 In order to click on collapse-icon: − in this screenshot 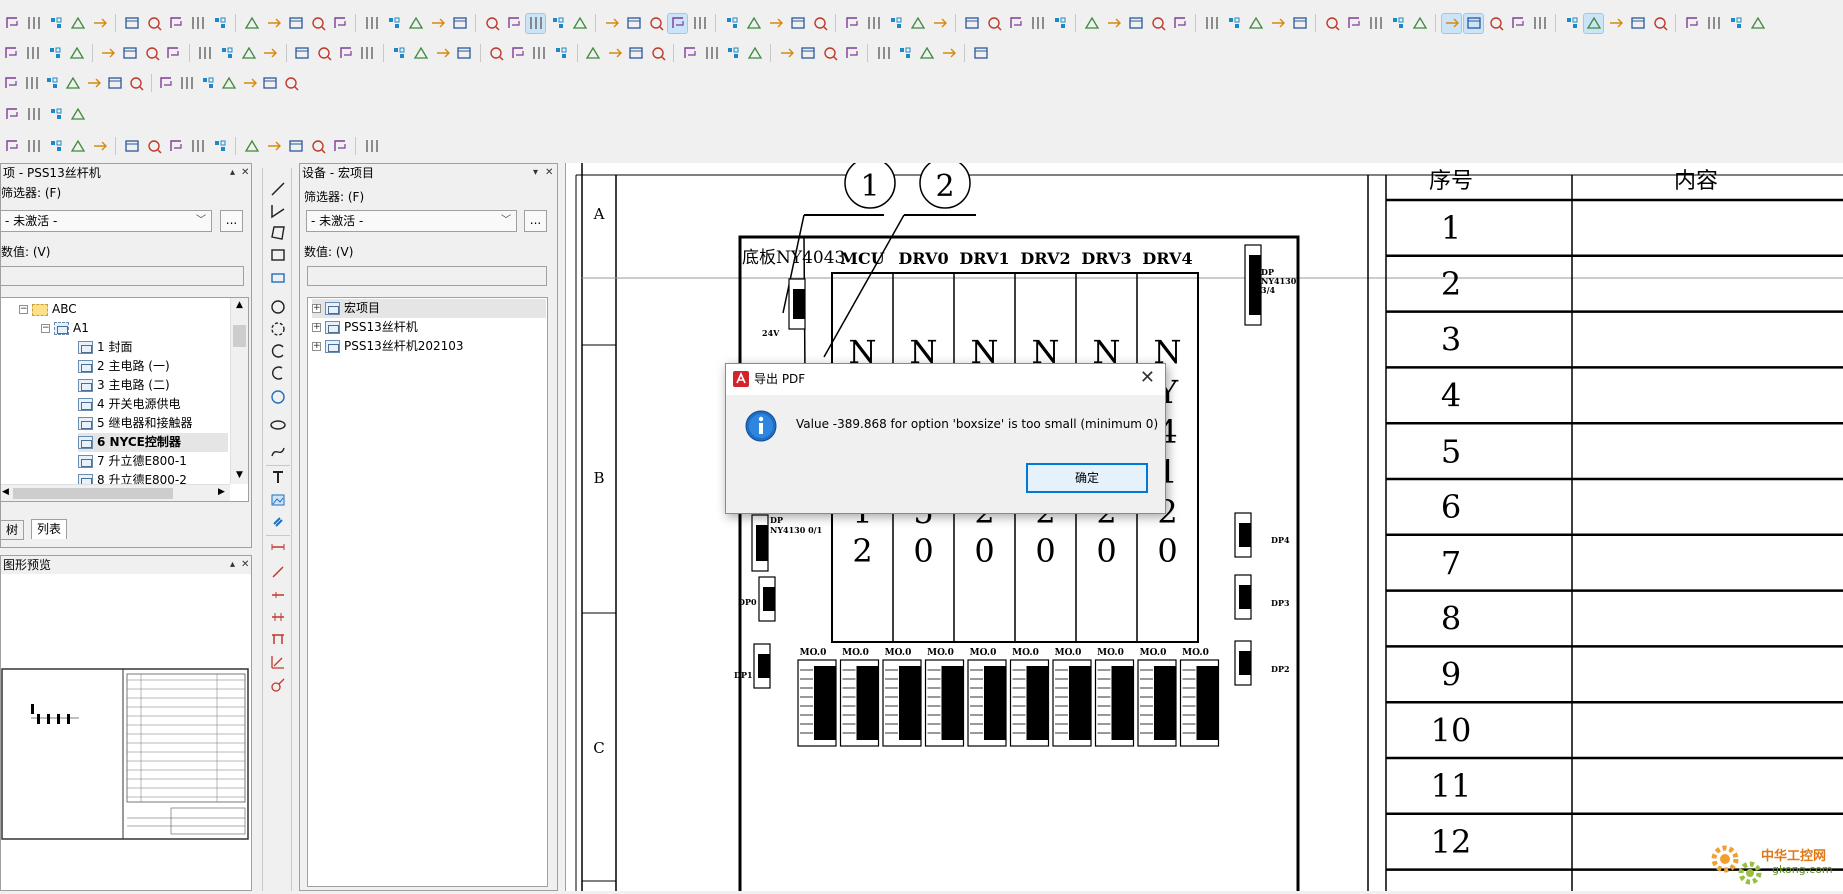, I will do `click(45, 328)`.